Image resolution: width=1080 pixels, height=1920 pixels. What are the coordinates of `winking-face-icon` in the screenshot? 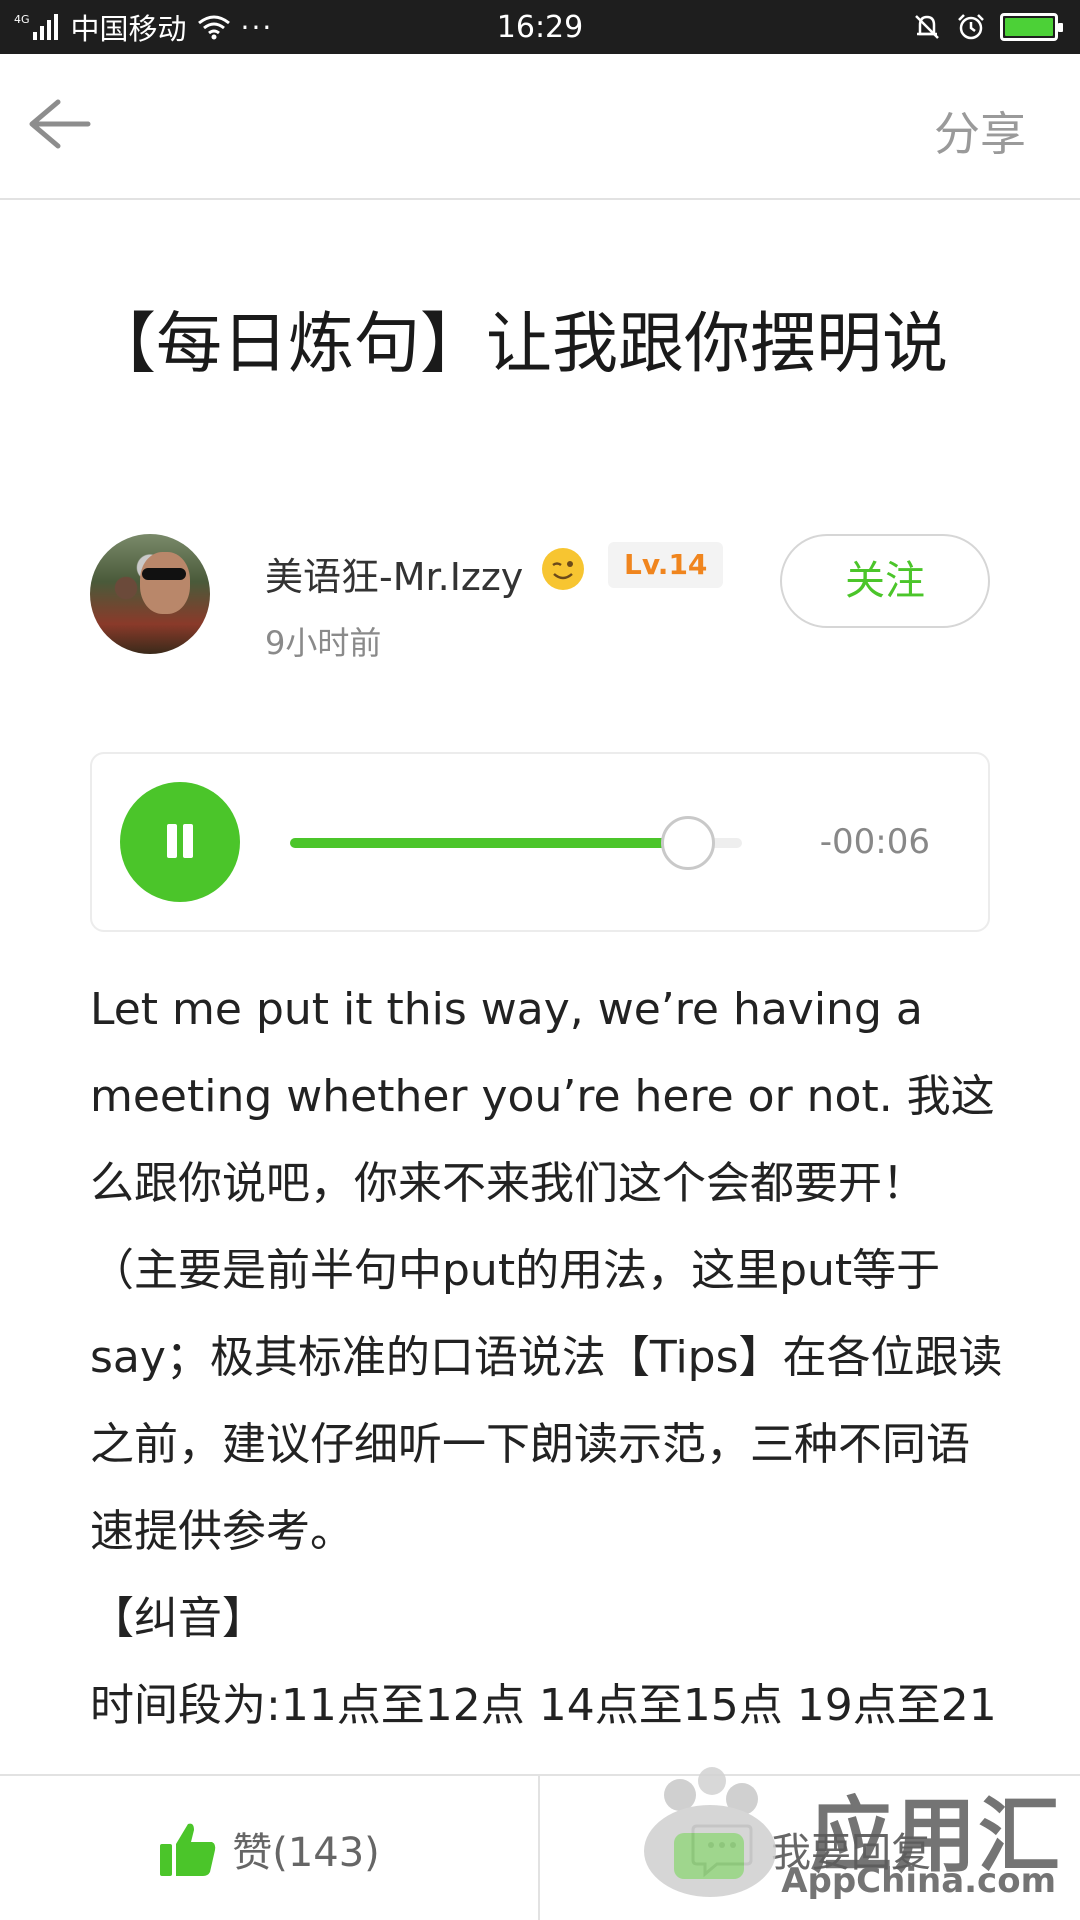 It's located at (563, 569).